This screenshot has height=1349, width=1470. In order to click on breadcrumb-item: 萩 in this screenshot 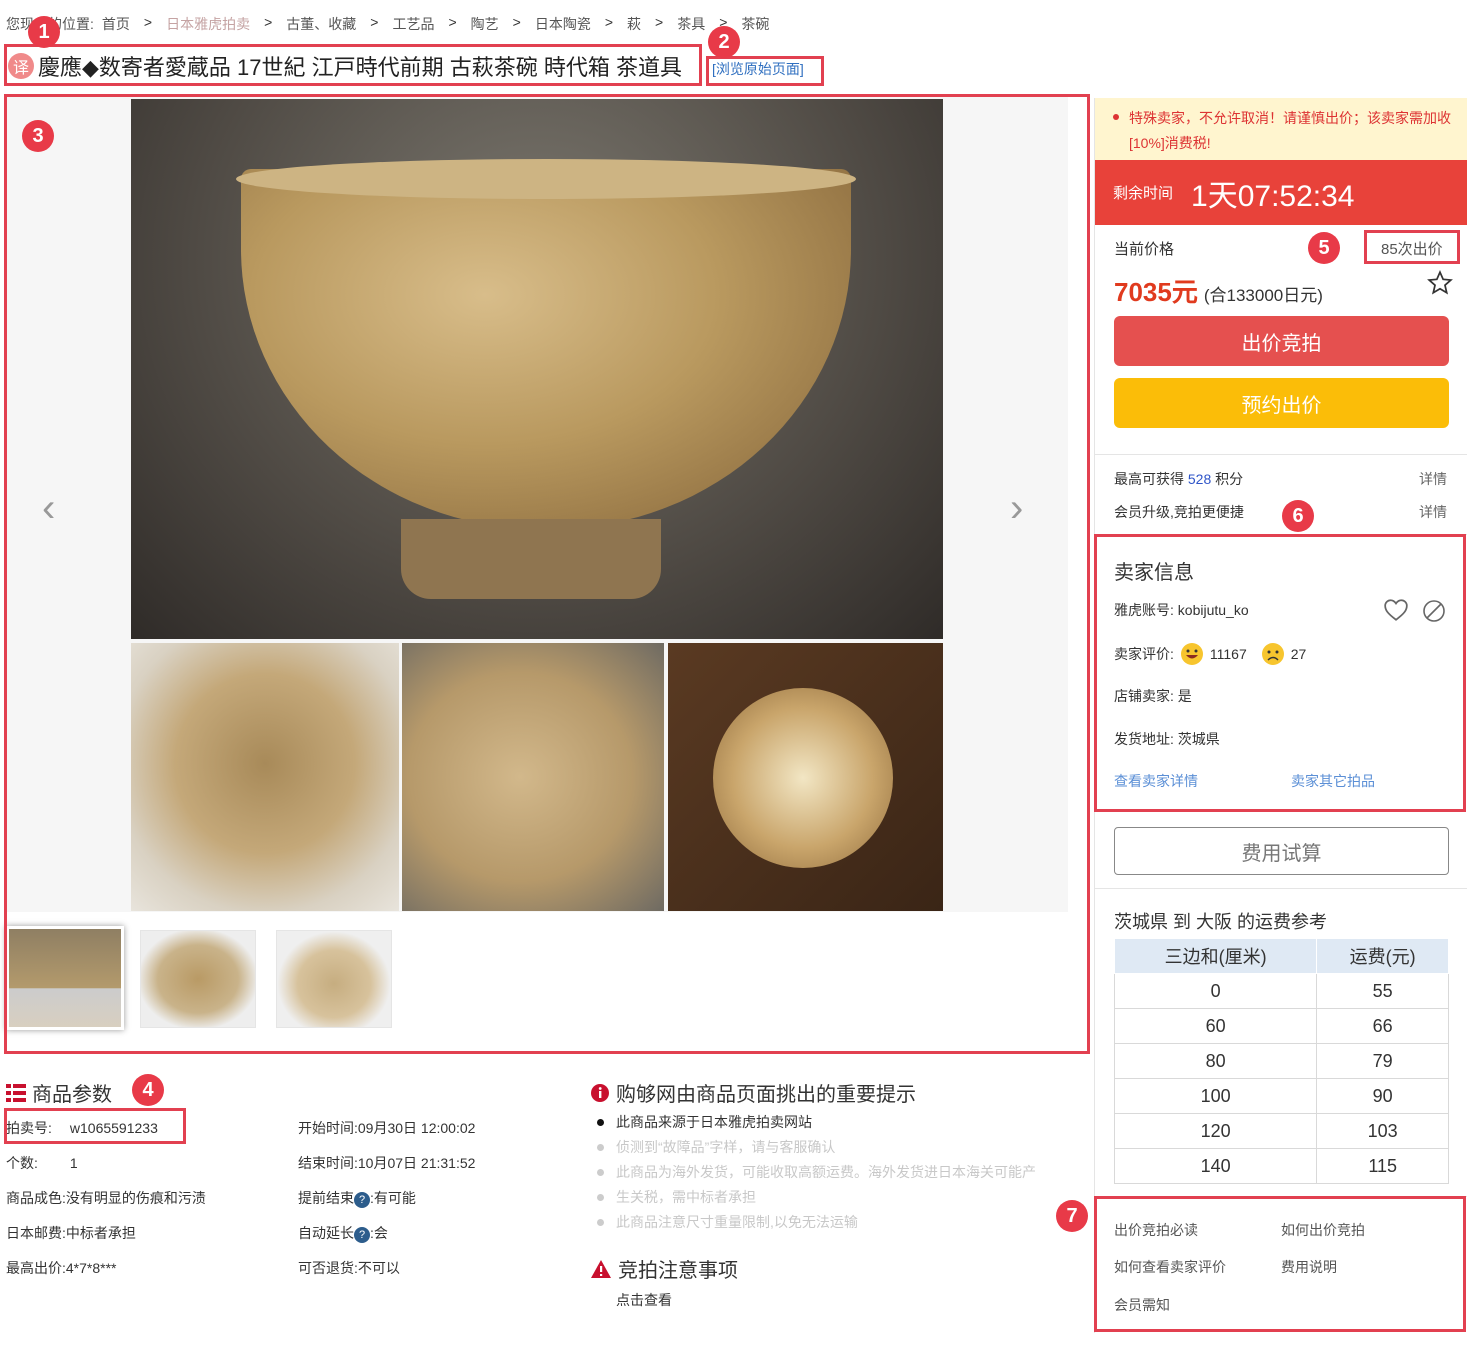, I will do `click(634, 24)`.